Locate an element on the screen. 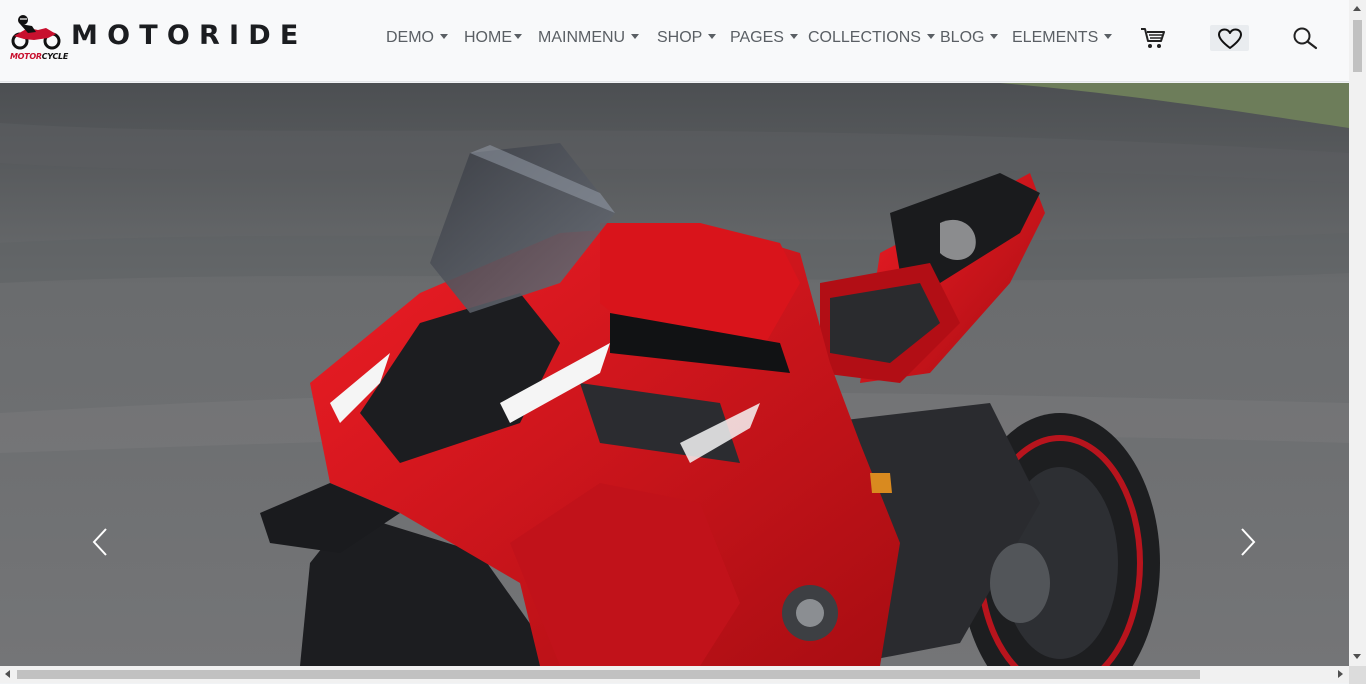  nav-elements: ELEMENTS is located at coordinates (1062, 39).